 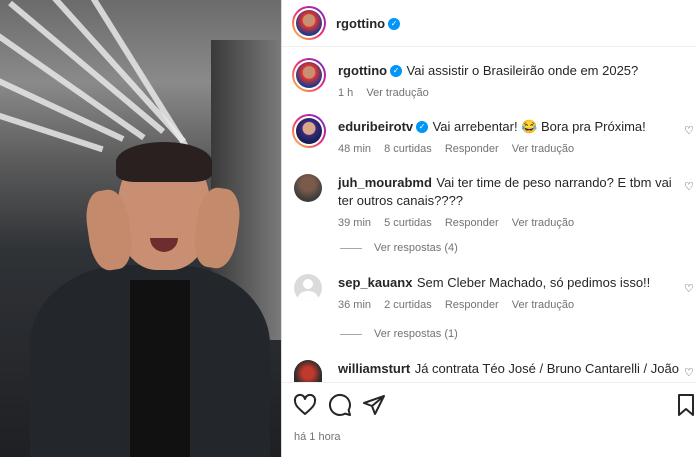 What do you see at coordinates (533, 282) in the screenshot?
I see `comment-text: Sem Cleber Machado, só pedimos isso!!` at bounding box center [533, 282].